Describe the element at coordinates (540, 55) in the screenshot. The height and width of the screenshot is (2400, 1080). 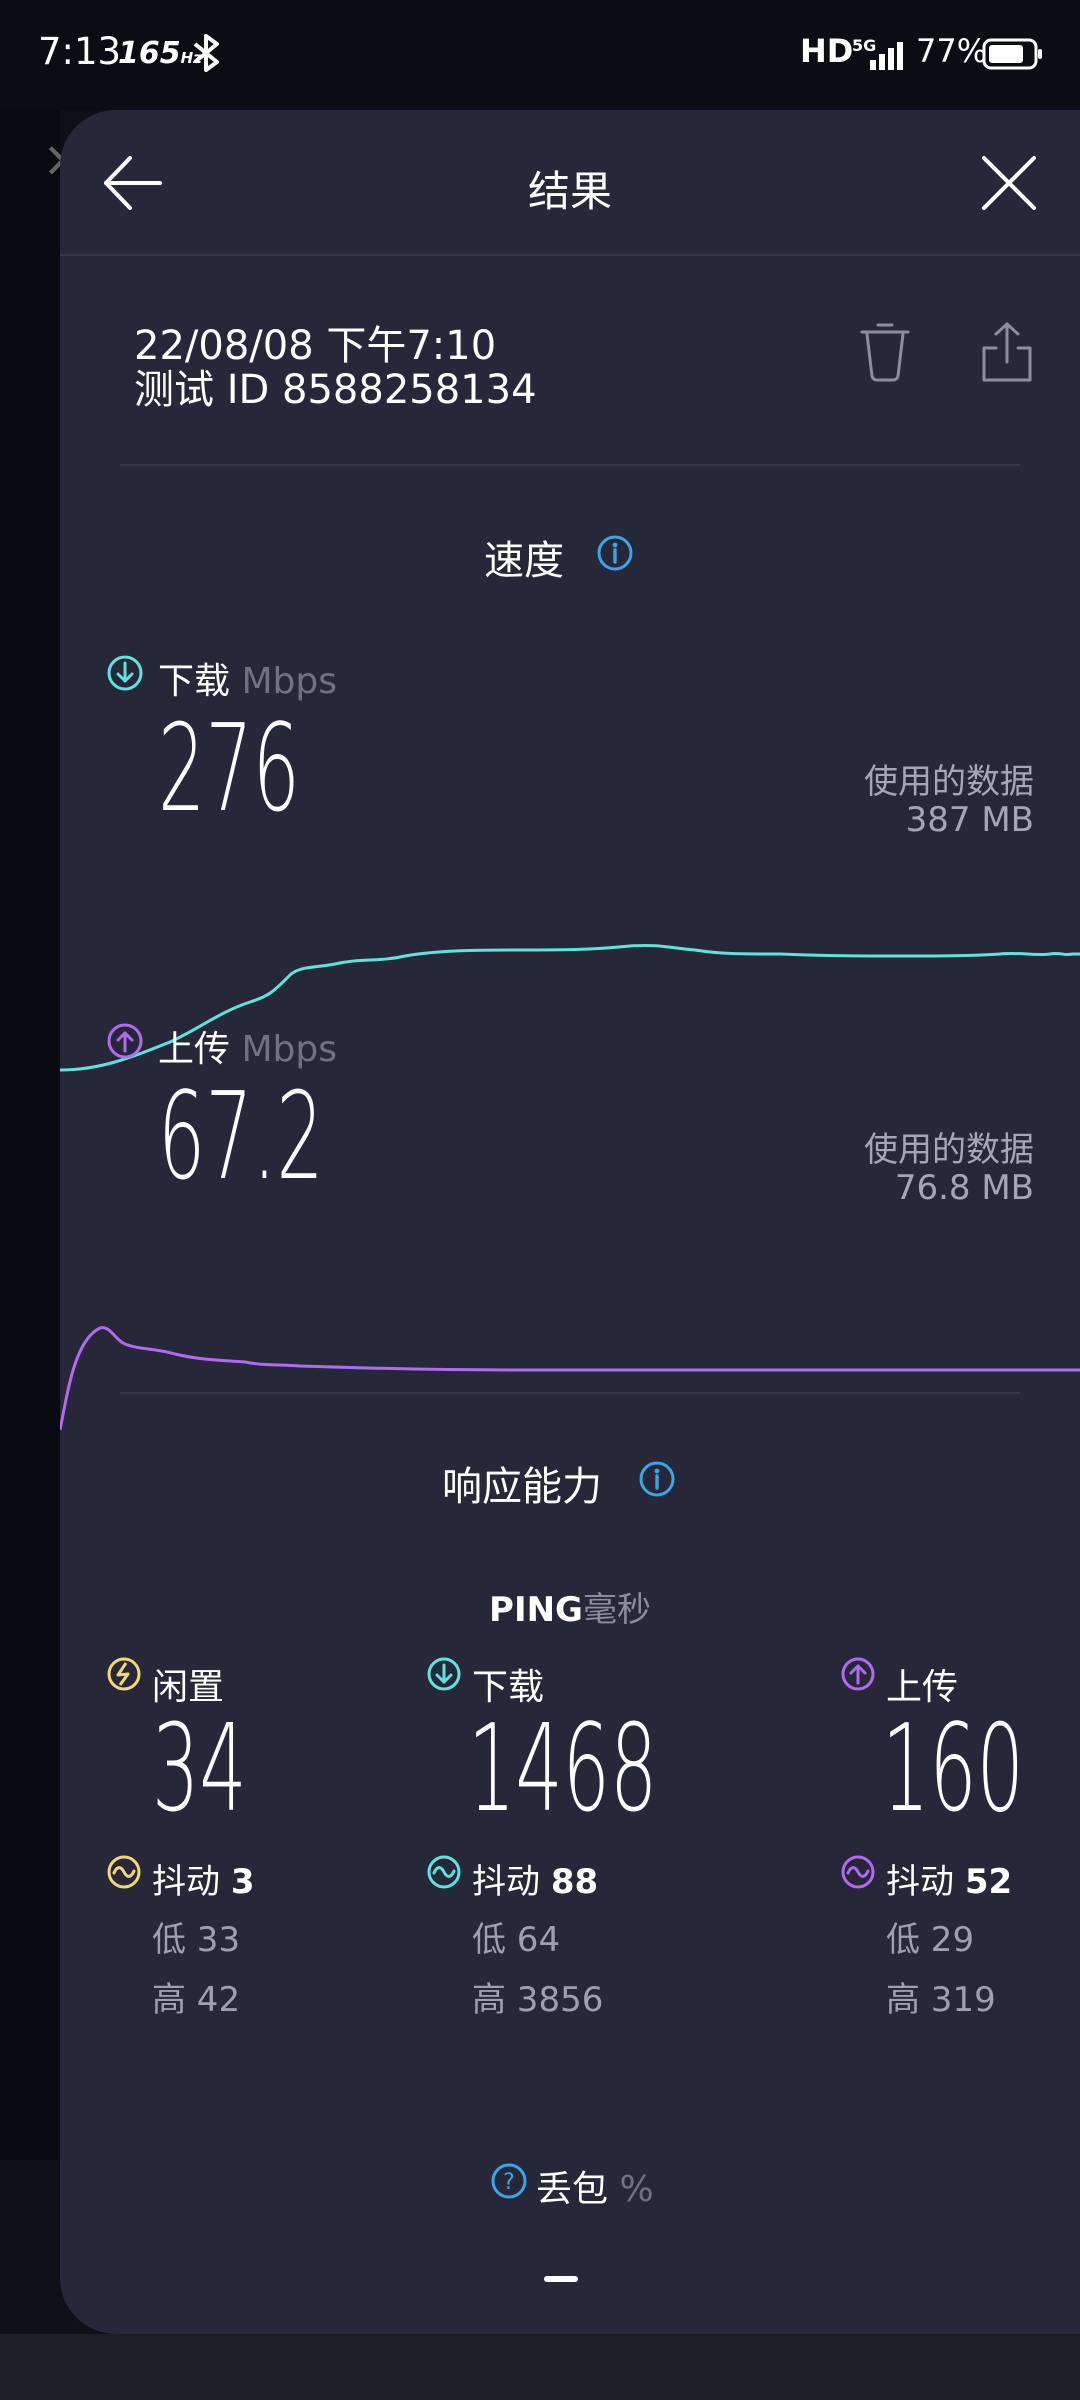
I see `status-bar: 7:13 165Hz HD 5G 77%` at that location.